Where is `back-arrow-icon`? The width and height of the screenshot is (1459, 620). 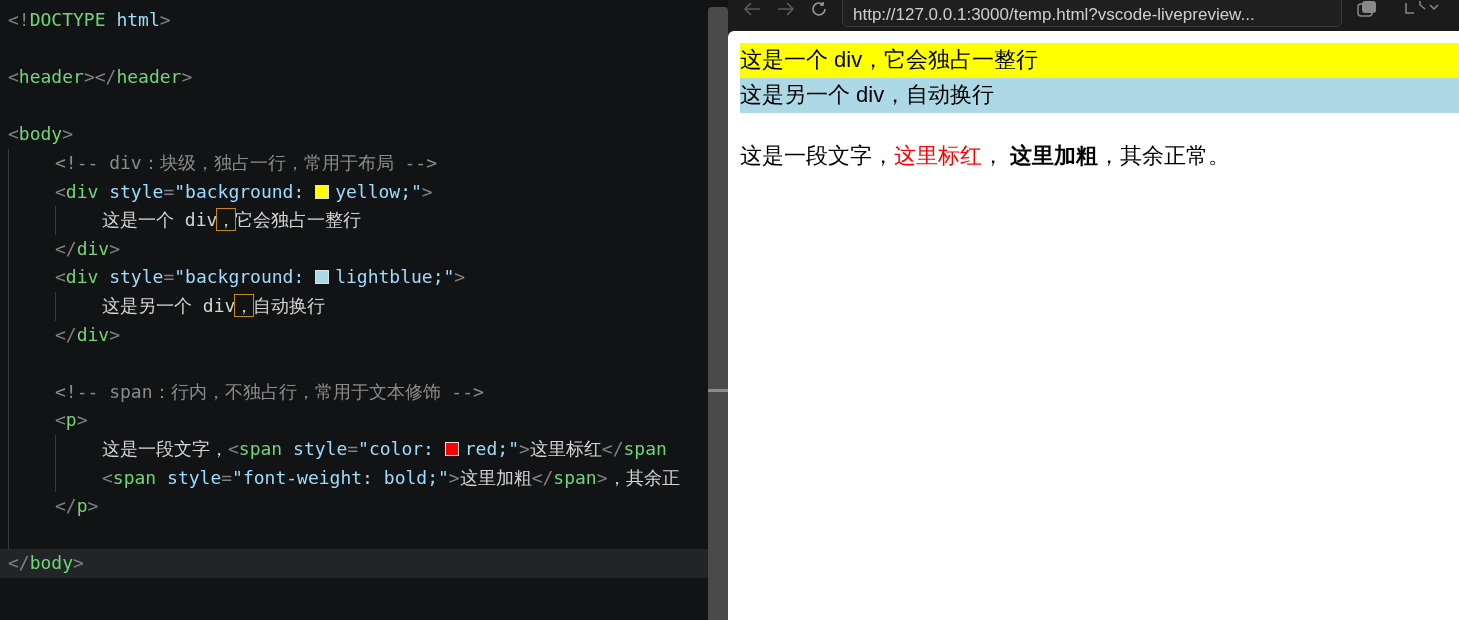 back-arrow-icon is located at coordinates (752, 8).